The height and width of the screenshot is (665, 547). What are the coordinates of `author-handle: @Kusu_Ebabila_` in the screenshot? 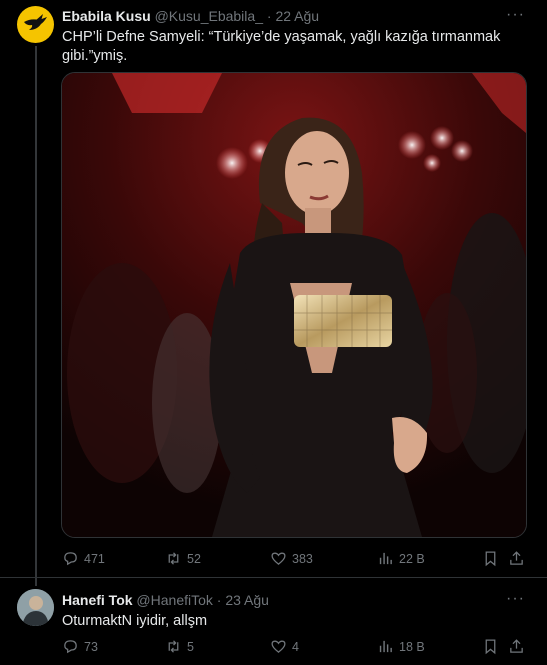 It's located at (209, 16).